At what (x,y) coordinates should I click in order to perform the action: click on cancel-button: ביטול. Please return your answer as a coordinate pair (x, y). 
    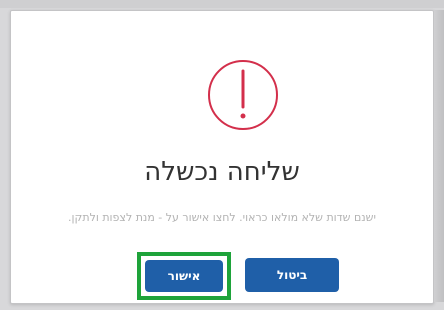
    Looking at the image, I should click on (292, 275).